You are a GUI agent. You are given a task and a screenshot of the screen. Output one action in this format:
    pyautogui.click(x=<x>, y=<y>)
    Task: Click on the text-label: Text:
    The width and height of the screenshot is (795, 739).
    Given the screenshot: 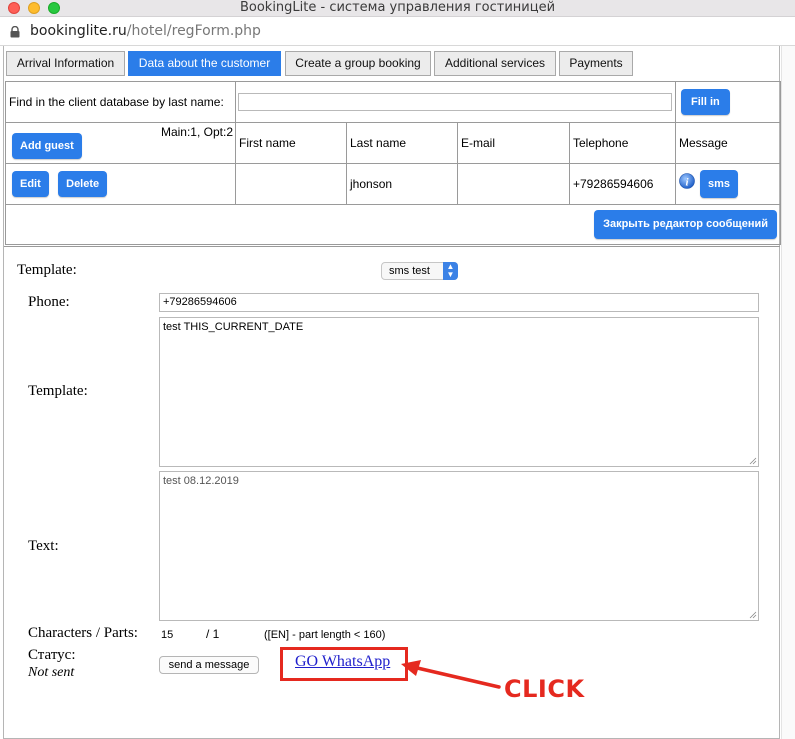 What is the action you would take?
    pyautogui.click(x=43, y=546)
    